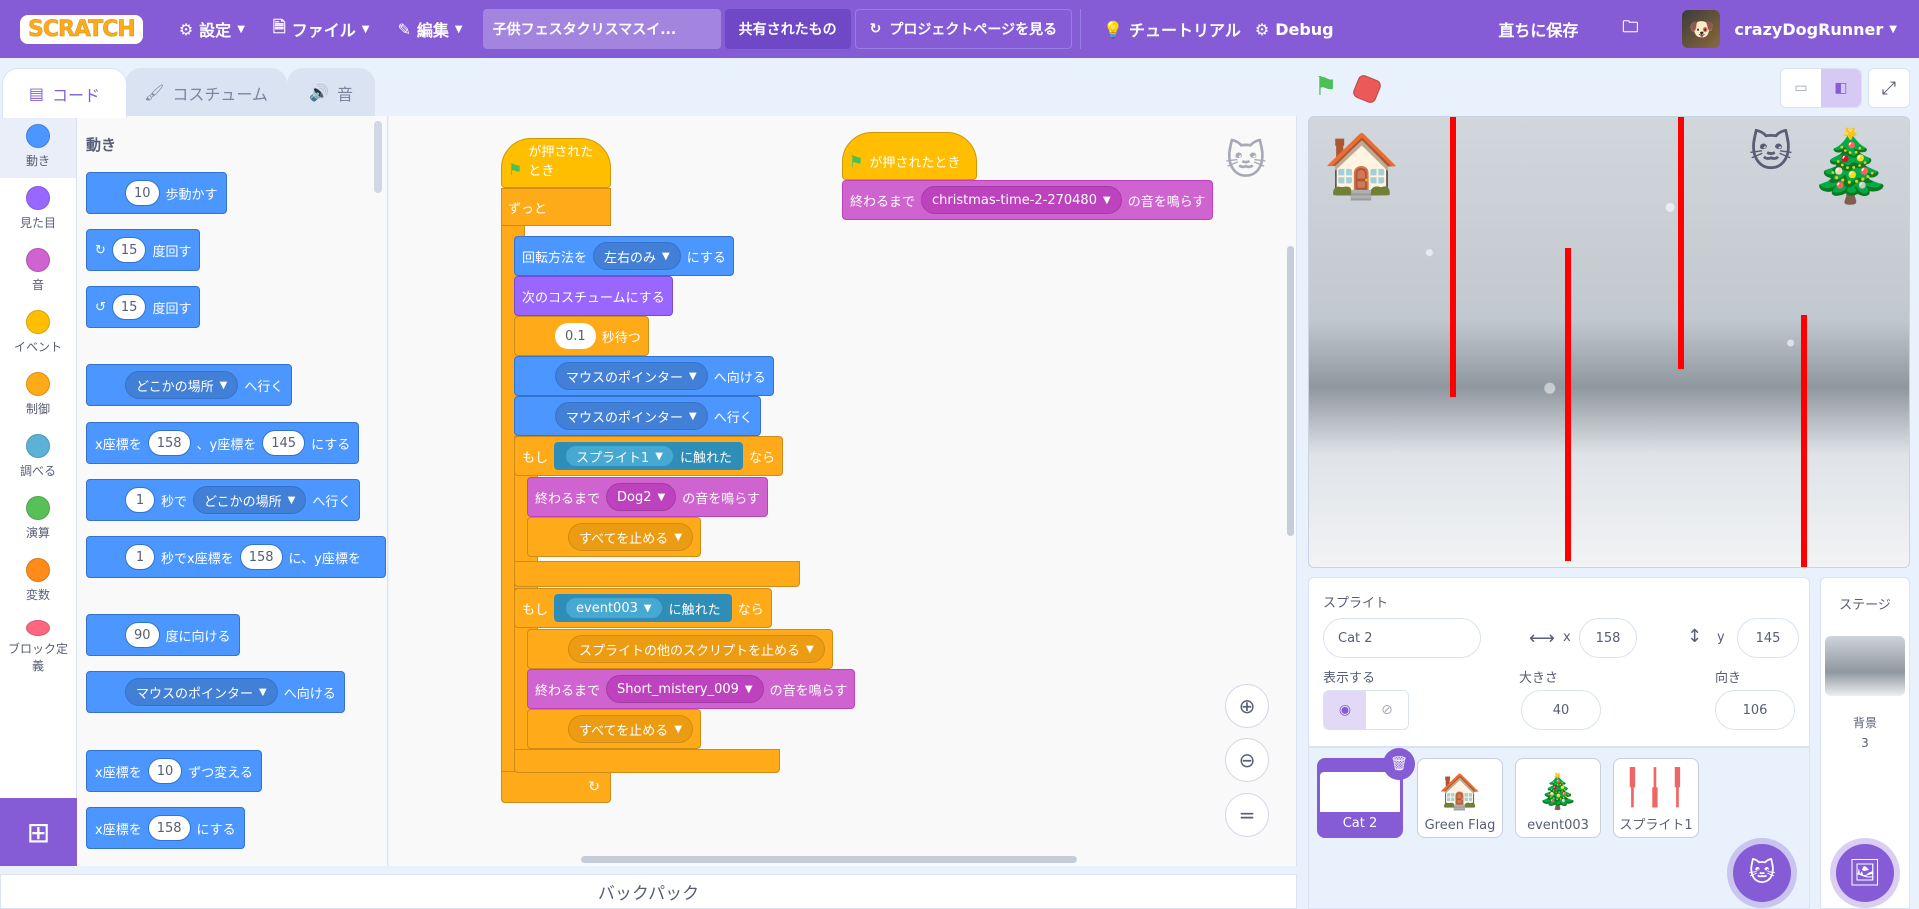  What do you see at coordinates (1630, 29) in the screenshot?
I see `my-stuff-button: 🗀` at bounding box center [1630, 29].